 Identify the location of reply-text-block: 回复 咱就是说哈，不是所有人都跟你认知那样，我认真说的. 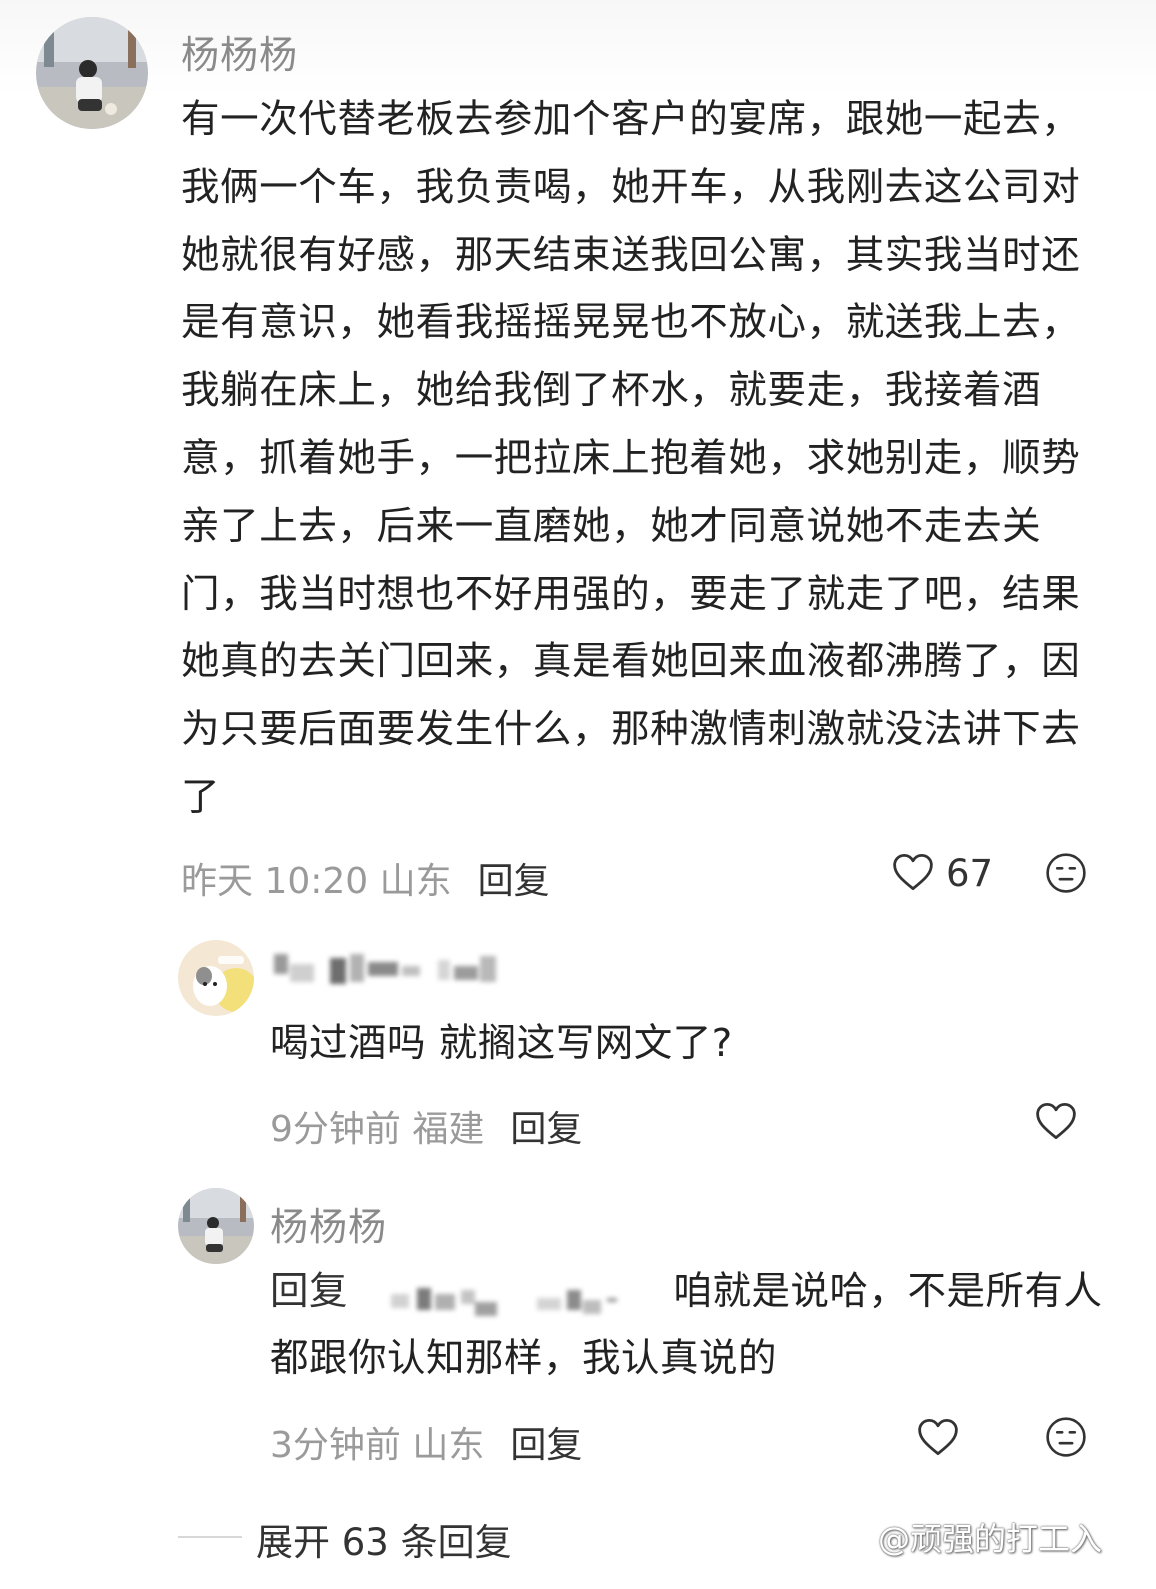
(690, 1325).